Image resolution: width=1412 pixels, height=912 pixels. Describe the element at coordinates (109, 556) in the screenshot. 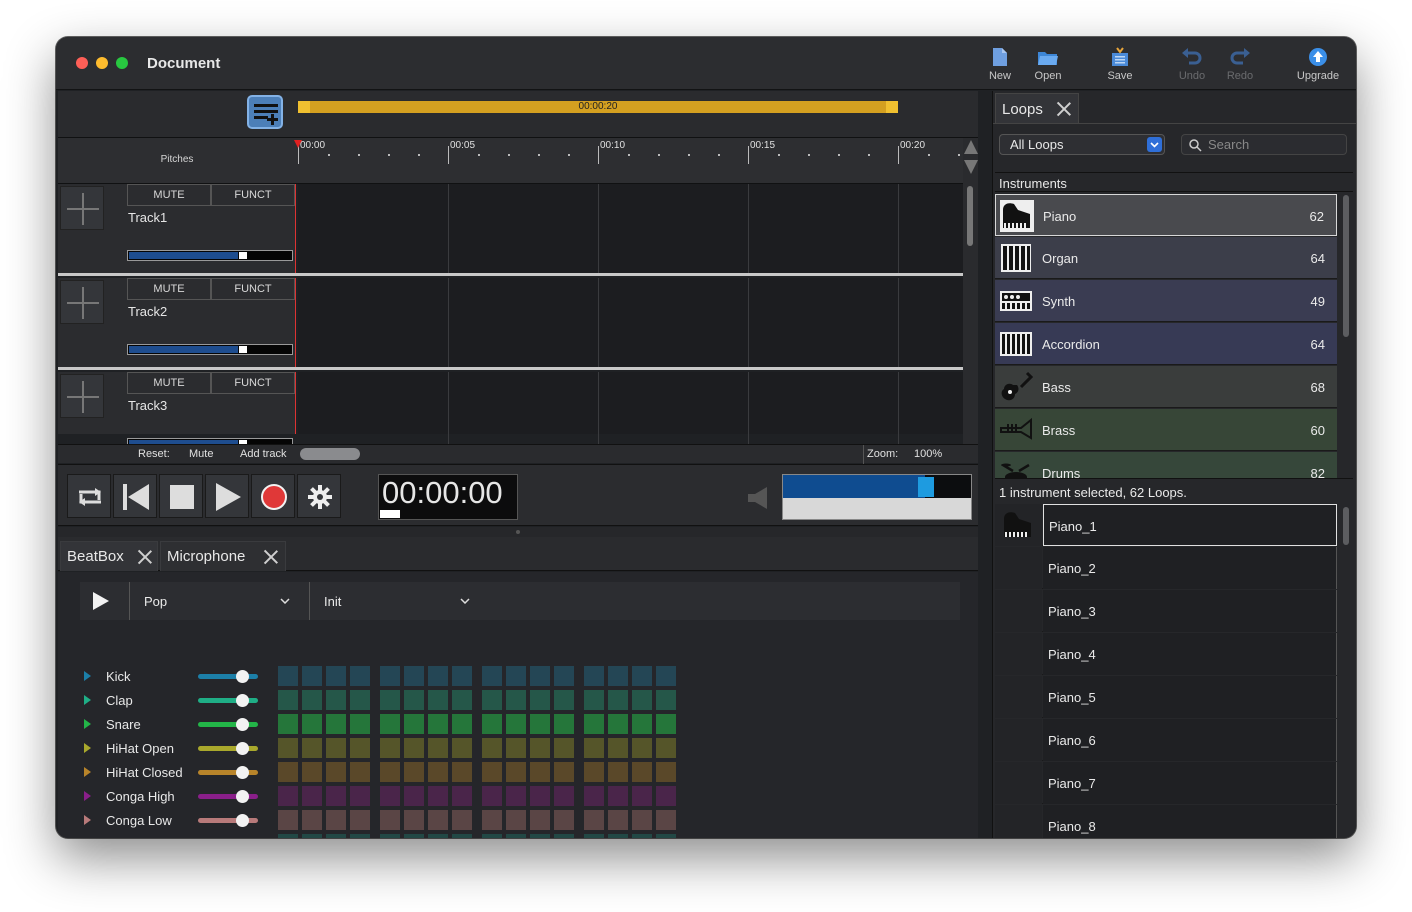

I see `tab-beatbox: BeatBox` at that location.